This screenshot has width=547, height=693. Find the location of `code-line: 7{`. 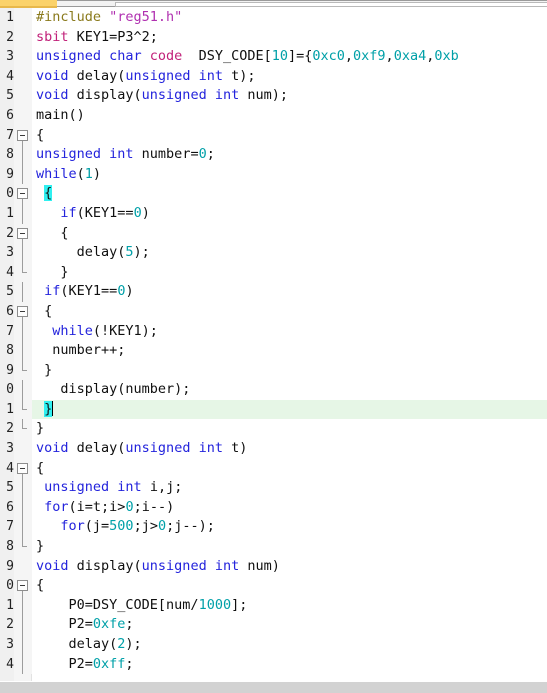

code-line: 7{ is located at coordinates (273, 135).